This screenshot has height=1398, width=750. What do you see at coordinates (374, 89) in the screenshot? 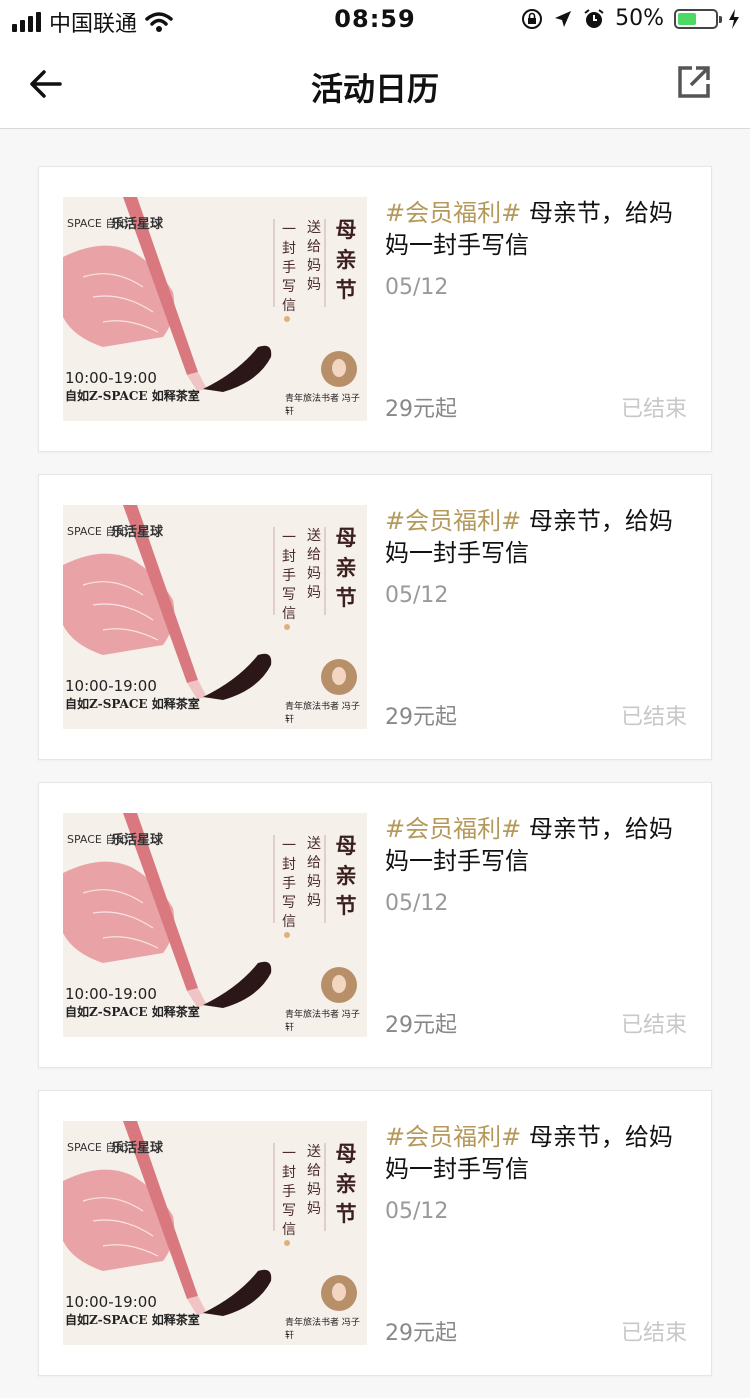
I see `page-title: 活动日历` at bounding box center [374, 89].